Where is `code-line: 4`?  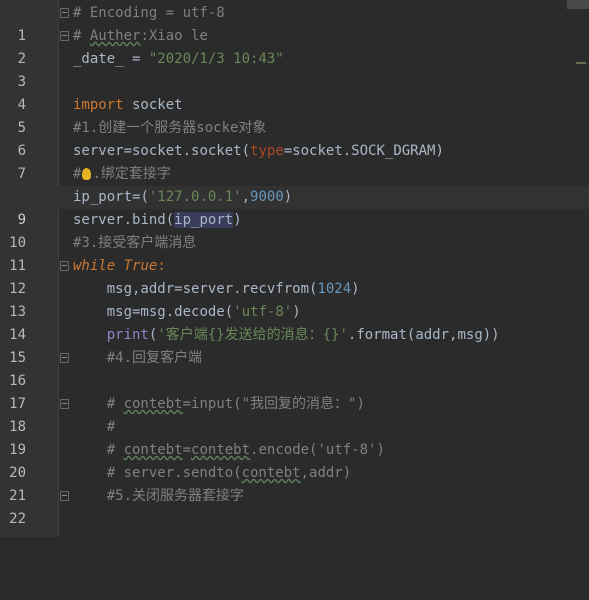
code-line: 4 is located at coordinates (294, 92).